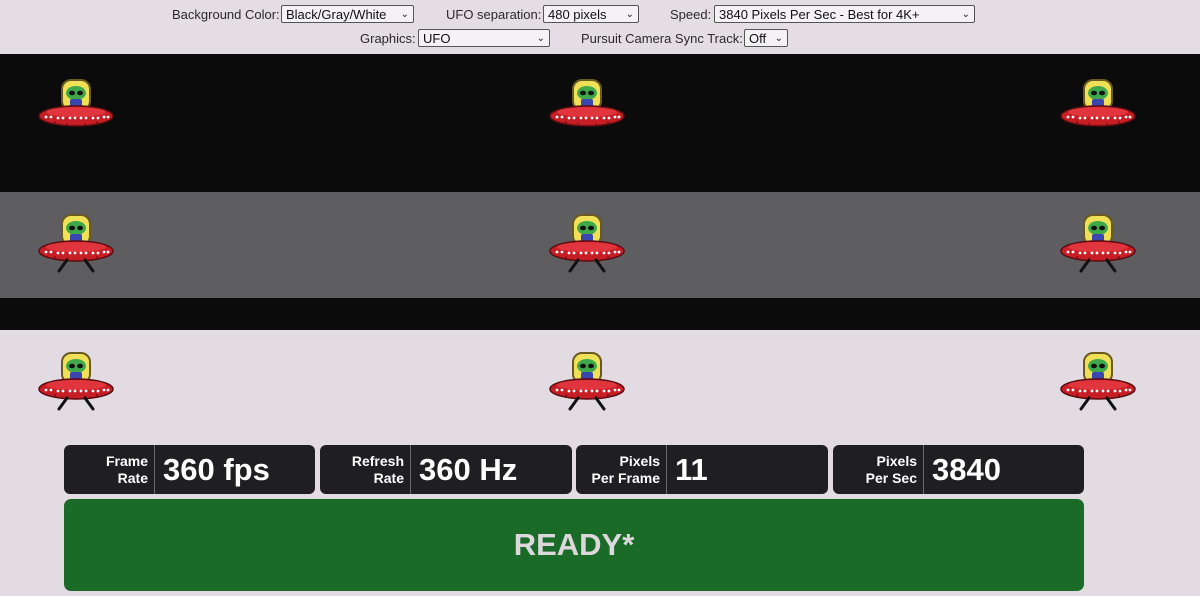 The image size is (1200, 596). What do you see at coordinates (758, 38) in the screenshot?
I see `pursuit-camera-value: Off` at bounding box center [758, 38].